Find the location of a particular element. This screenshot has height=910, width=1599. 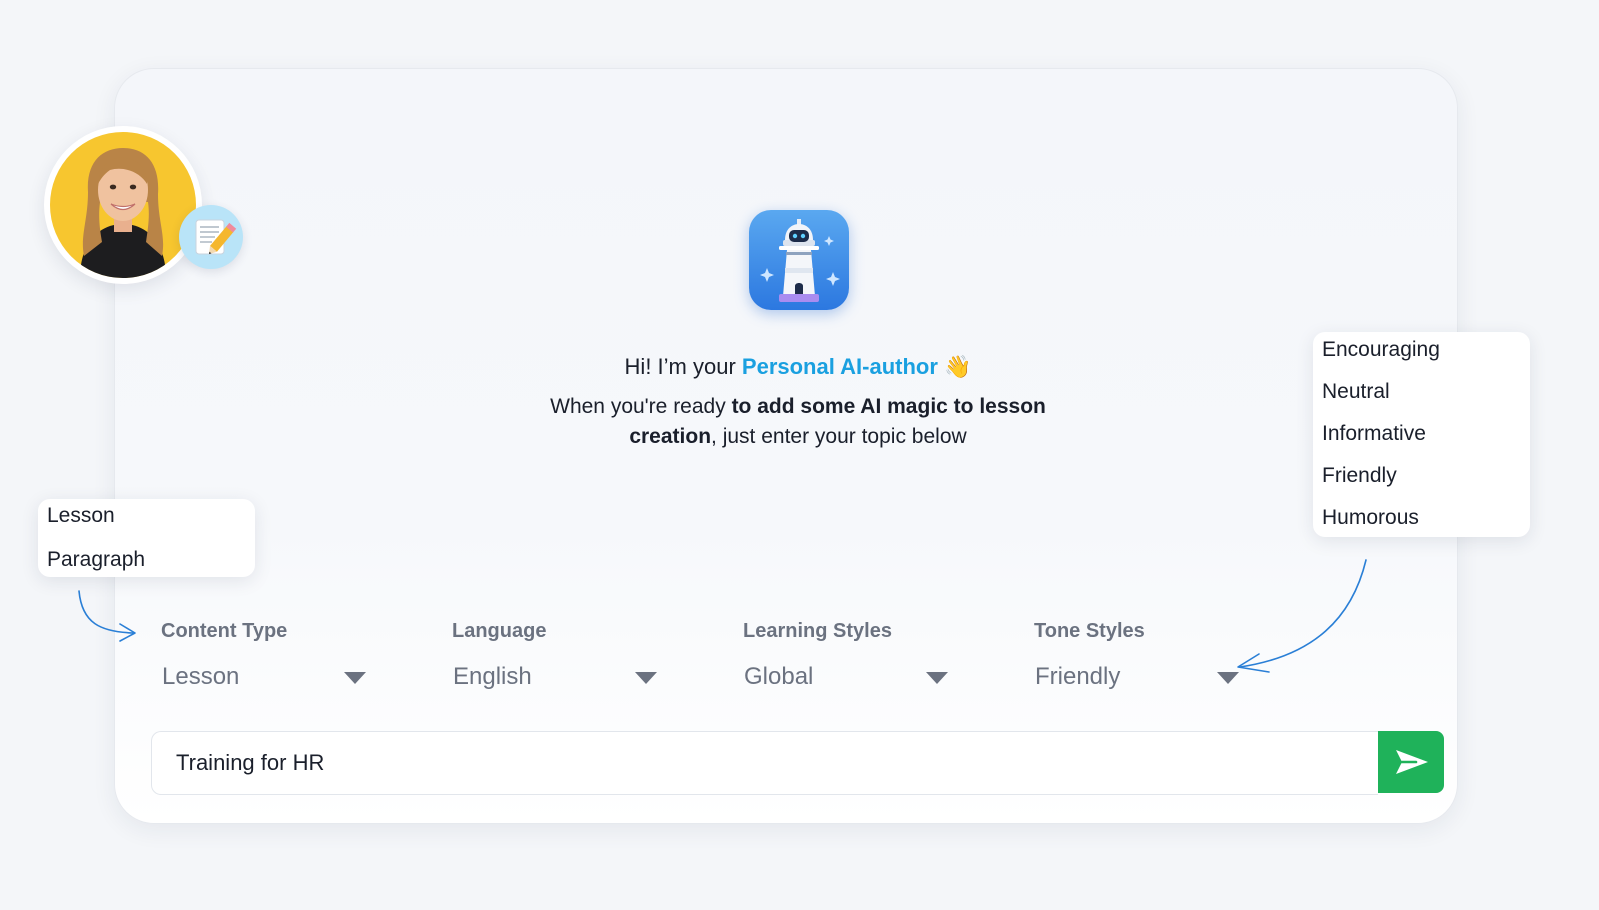

content-type-label: Content Type is located at coordinates (224, 631).